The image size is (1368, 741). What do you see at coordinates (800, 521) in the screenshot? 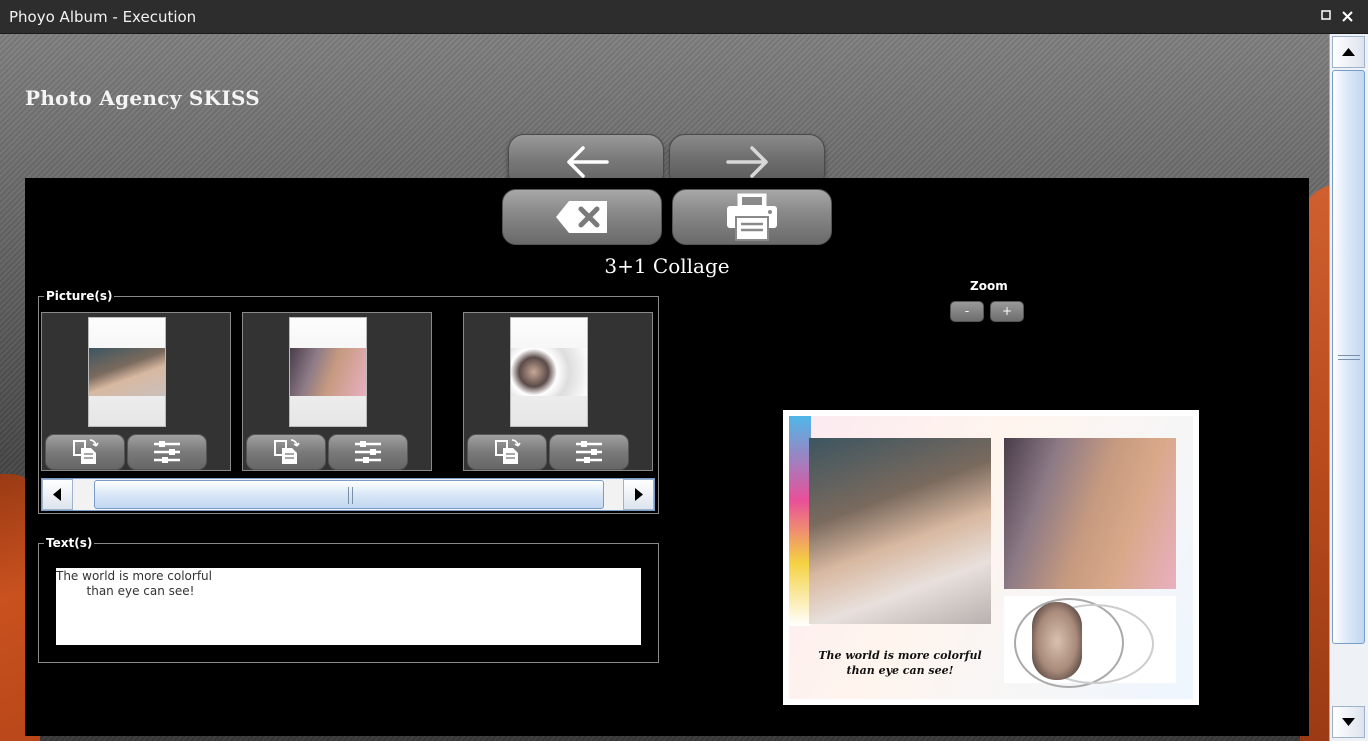
I see `decor-stripe` at bounding box center [800, 521].